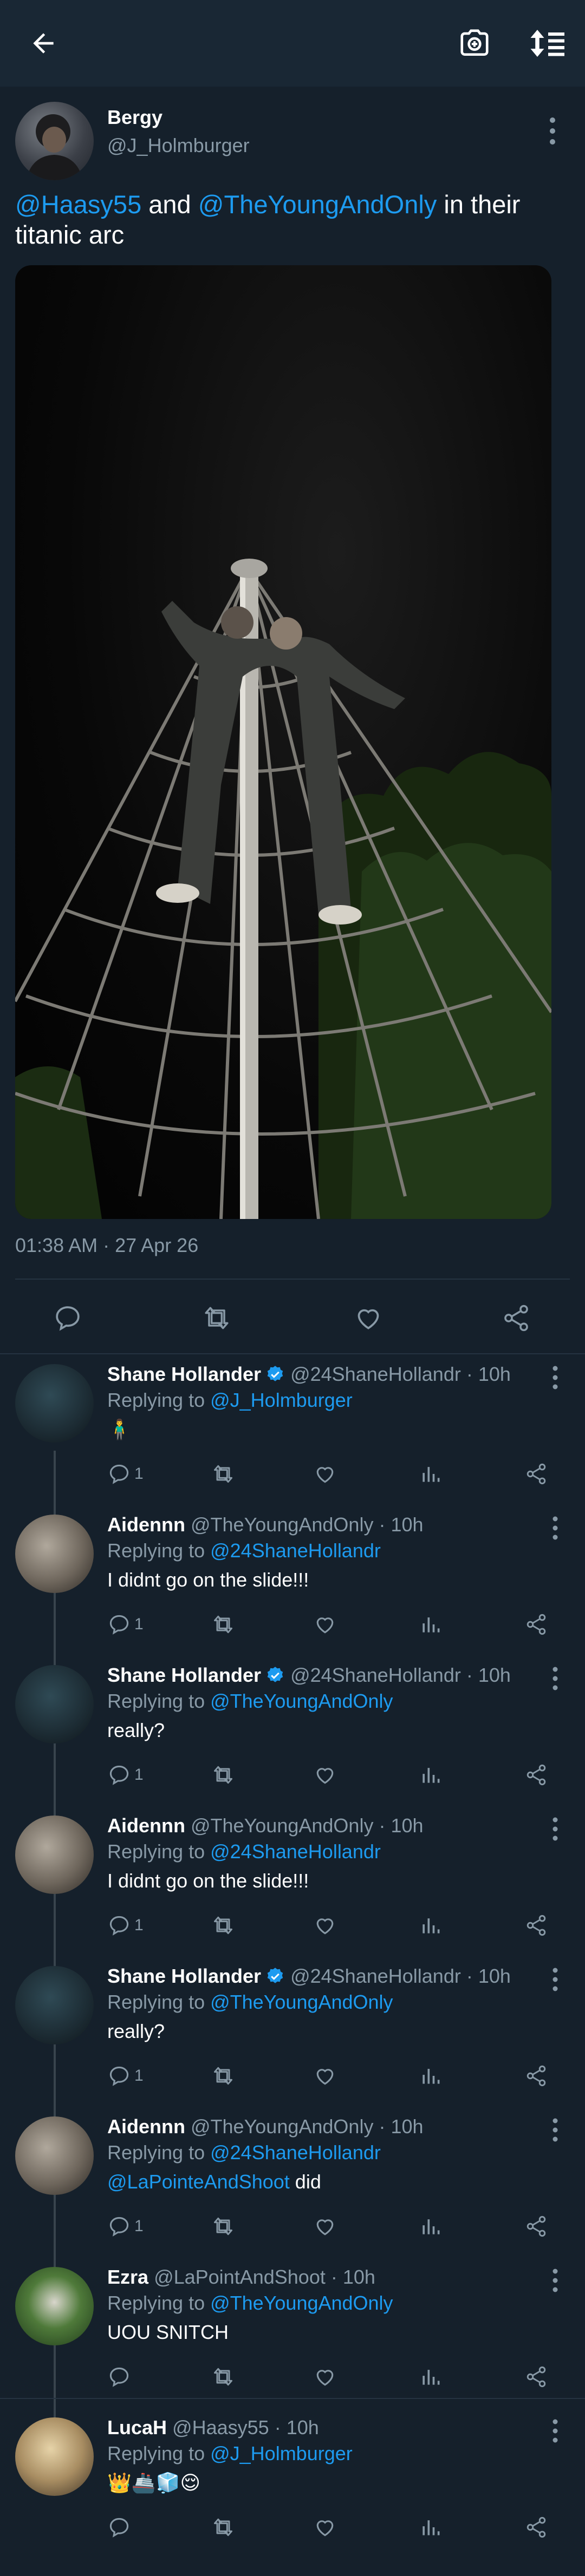 Image resolution: width=585 pixels, height=2576 pixels. Describe the element at coordinates (240, 2277) in the screenshot. I see `author-handle: @LaPointAndShoot` at that location.